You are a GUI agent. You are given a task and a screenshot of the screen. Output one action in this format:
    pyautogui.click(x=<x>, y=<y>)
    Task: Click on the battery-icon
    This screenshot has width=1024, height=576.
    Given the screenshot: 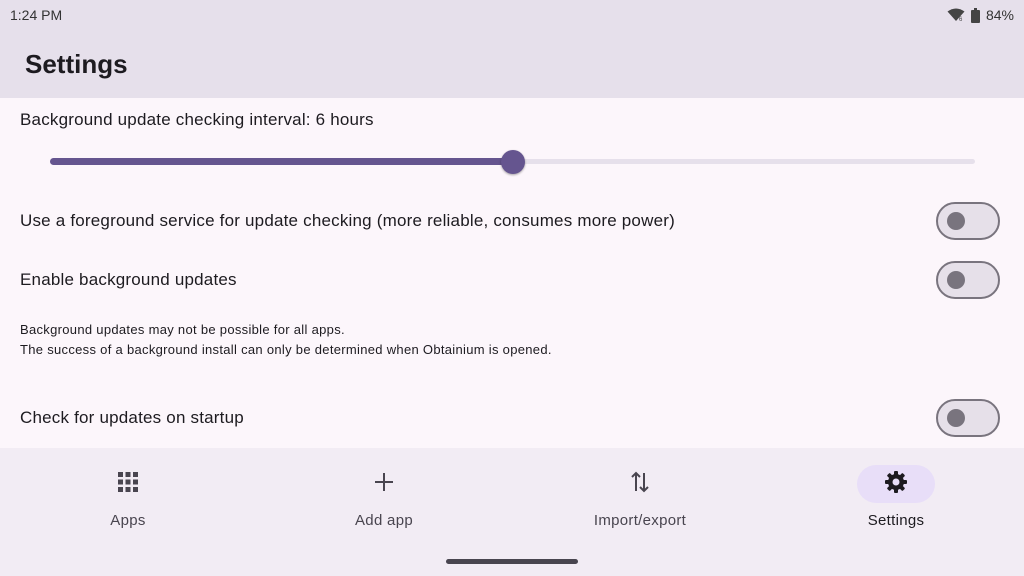 What is the action you would take?
    pyautogui.click(x=975, y=15)
    